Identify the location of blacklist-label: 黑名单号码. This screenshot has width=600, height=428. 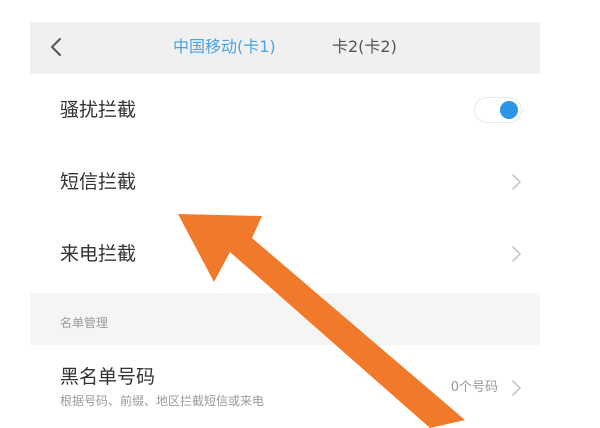
(108, 377).